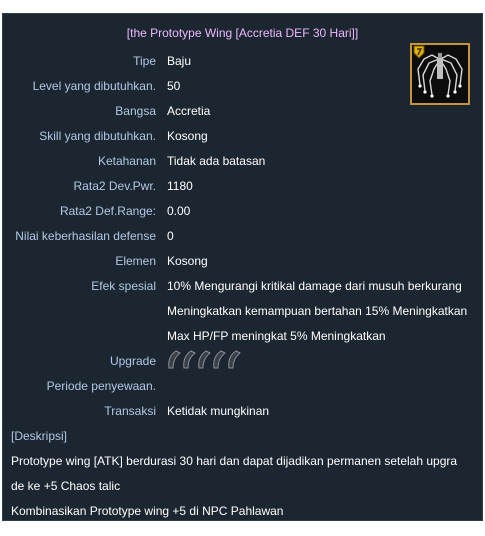 The width and height of the screenshot is (485, 536). Describe the element at coordinates (130, 411) in the screenshot. I see `field-label: Transaksi` at that location.